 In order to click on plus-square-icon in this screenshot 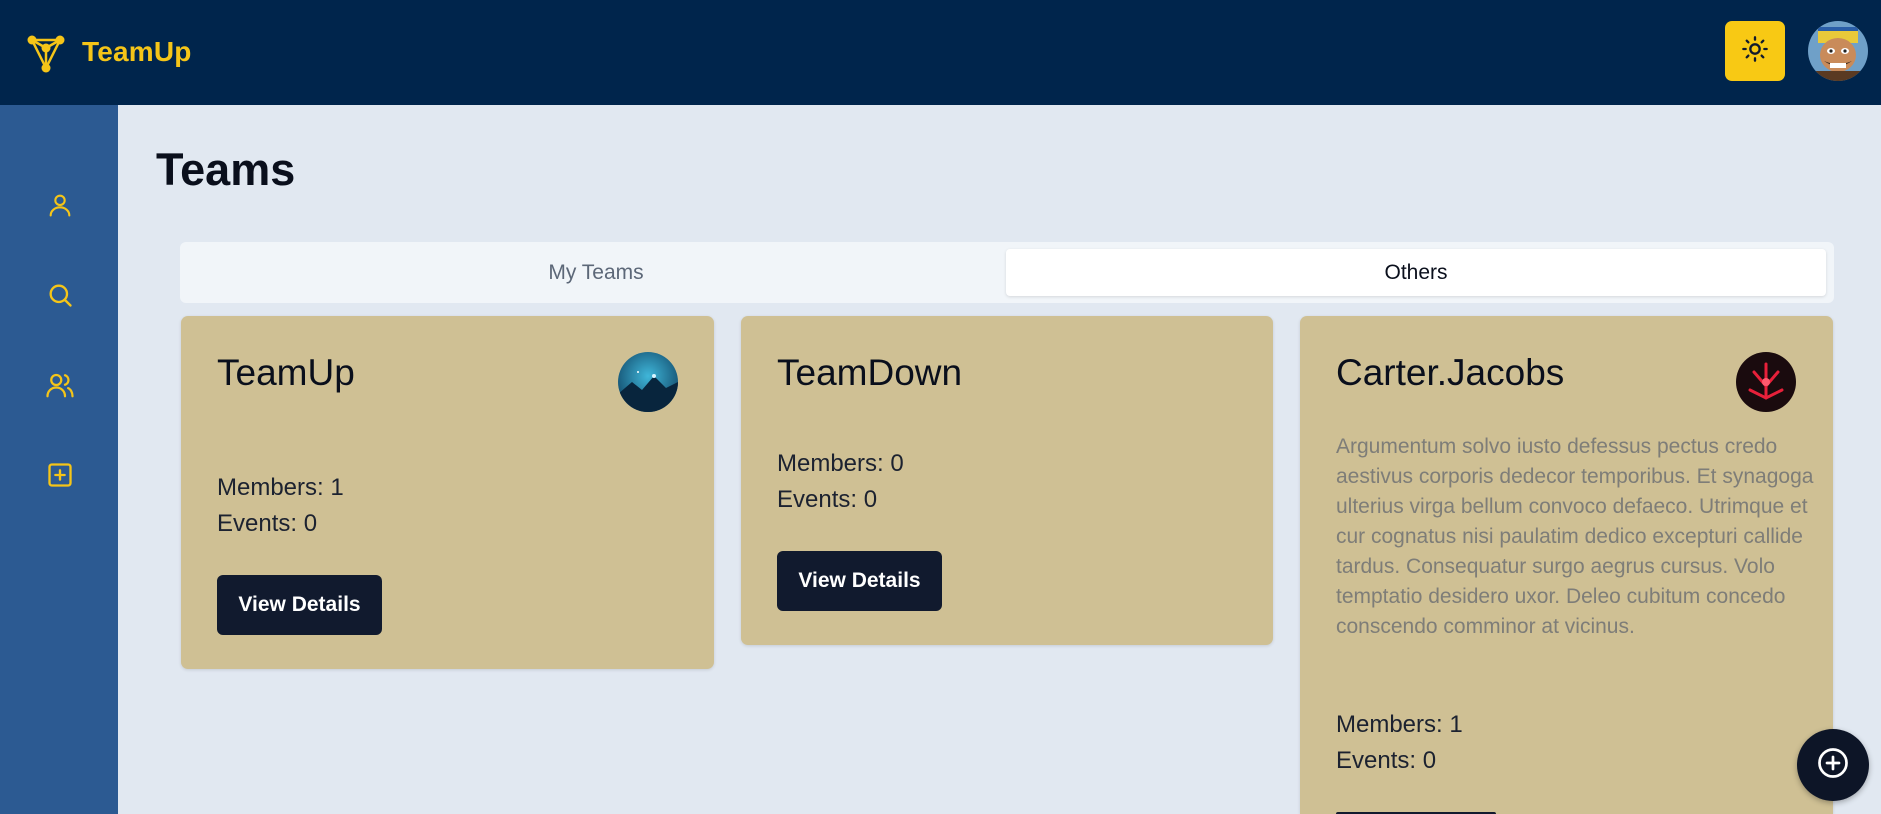, I will do `click(60, 477)`.